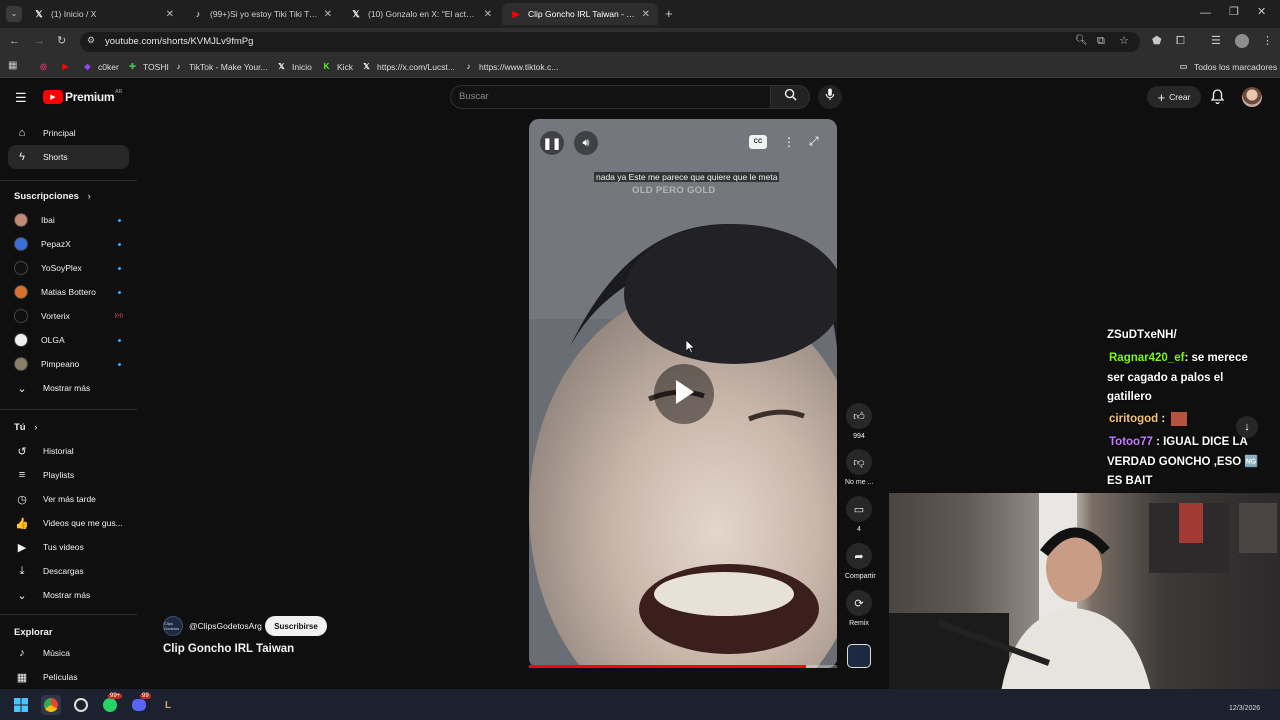  Describe the element at coordinates (859, 603) in the screenshot. I see `remix-button: ⟳` at that location.